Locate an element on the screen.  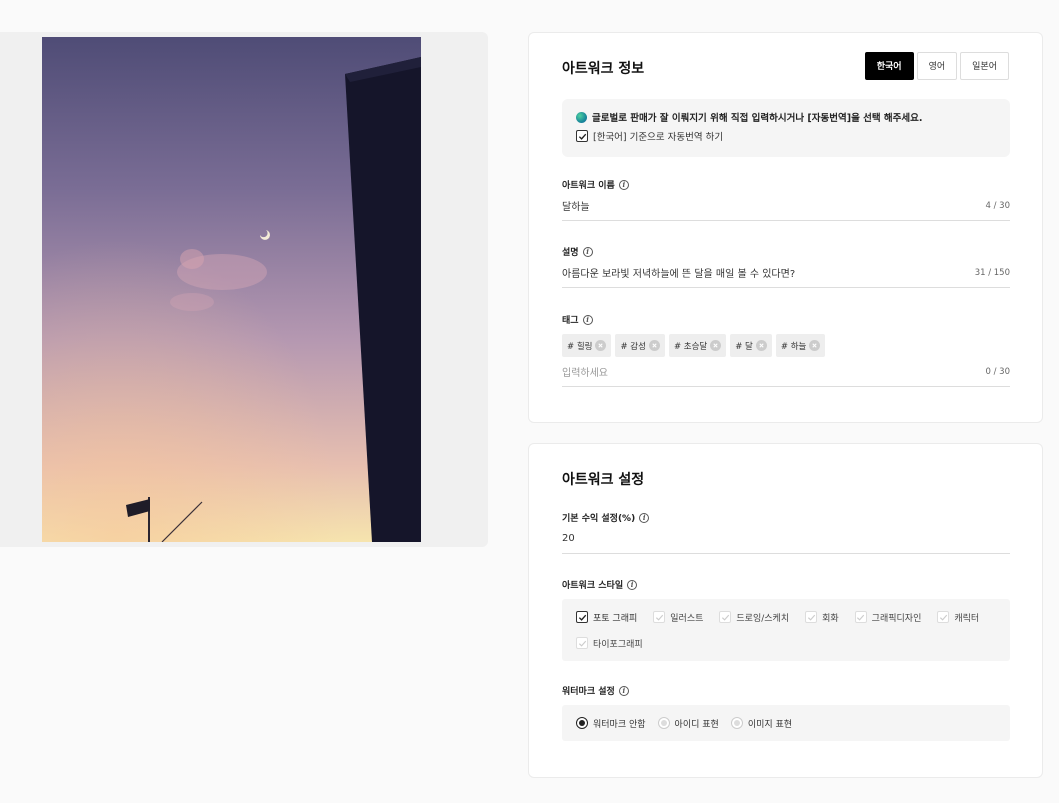
globe-icon is located at coordinates (581, 117).